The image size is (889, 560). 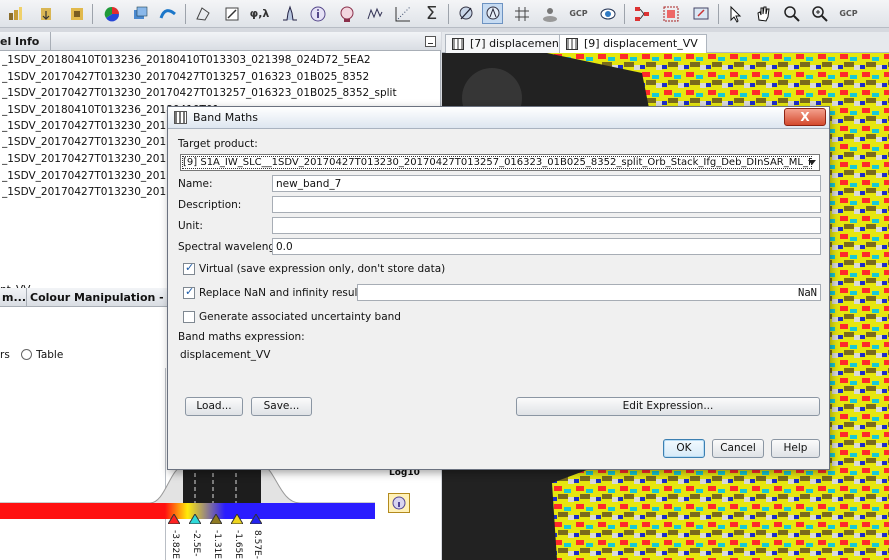 I want to click on scatter-icon, so click(x=402, y=13).